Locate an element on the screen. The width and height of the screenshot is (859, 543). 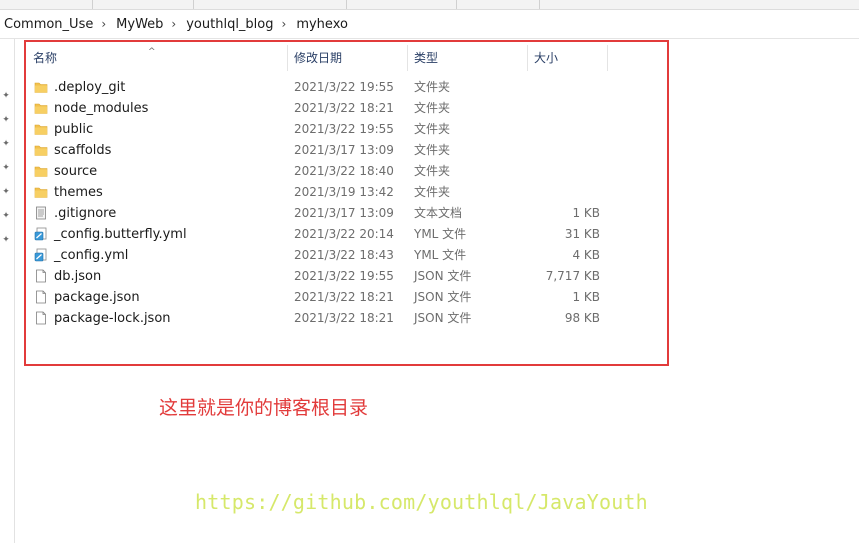
list-item: scaffolds 2021/3/17 13:09 文件夹 is located at coordinates (347, 150).